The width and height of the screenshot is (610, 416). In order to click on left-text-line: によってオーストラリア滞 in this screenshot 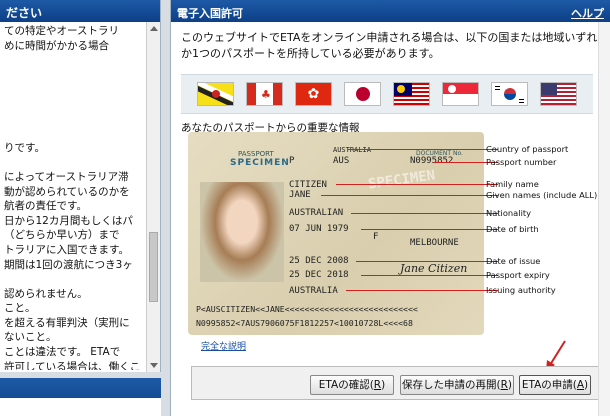, I will do `click(66, 176)`.